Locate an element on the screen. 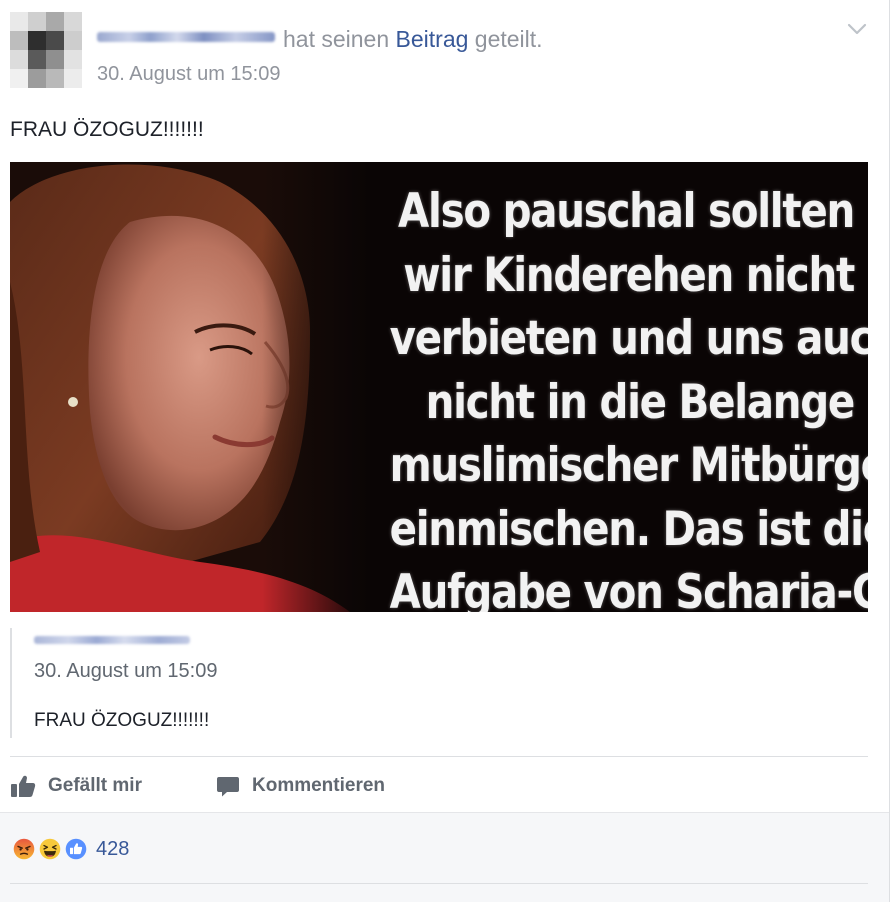 The height and width of the screenshot is (902, 890). original-post-text: FRAU ÖZOGUZ!!!!!!! is located at coordinates (122, 720).